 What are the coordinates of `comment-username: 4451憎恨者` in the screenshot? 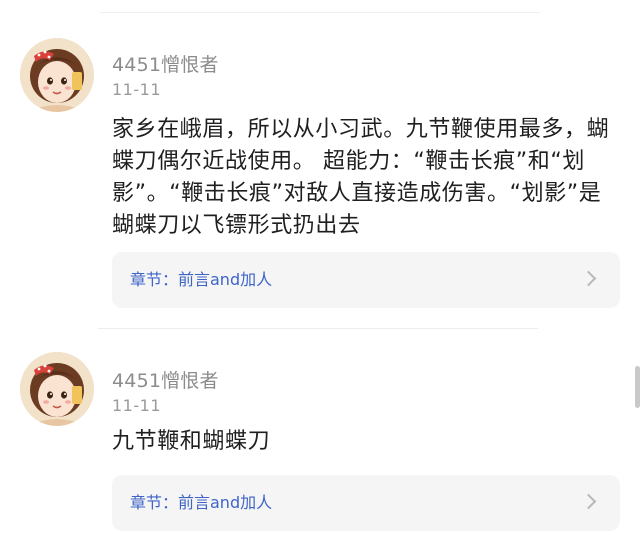 It's located at (165, 379).